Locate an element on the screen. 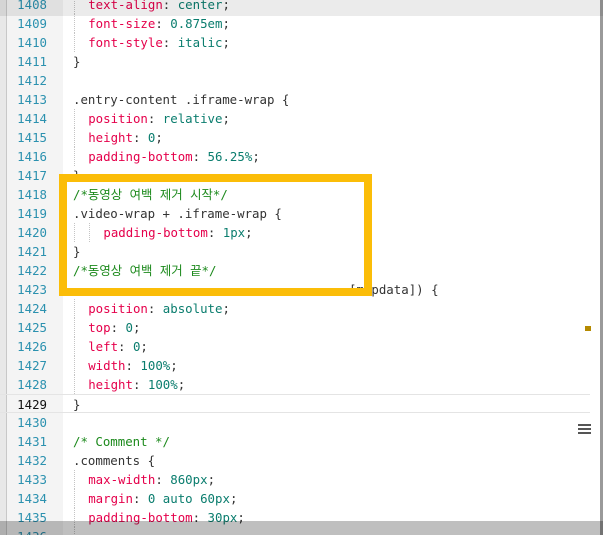 The height and width of the screenshot is (535, 603). line-number: 1413 is located at coordinates (32, 99).